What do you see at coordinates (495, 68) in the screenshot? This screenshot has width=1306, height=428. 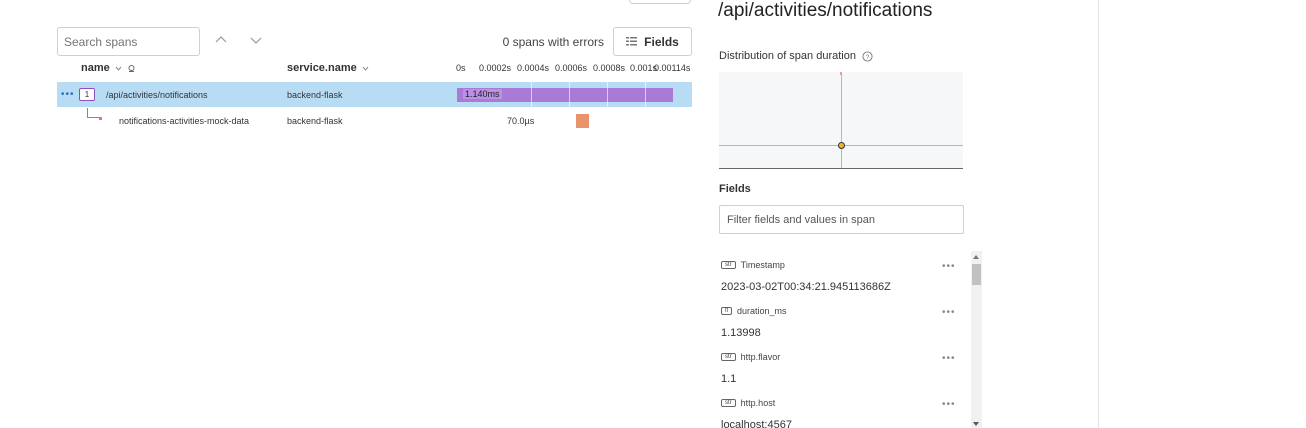 I see `timeline-tick: 0.0002s` at bounding box center [495, 68].